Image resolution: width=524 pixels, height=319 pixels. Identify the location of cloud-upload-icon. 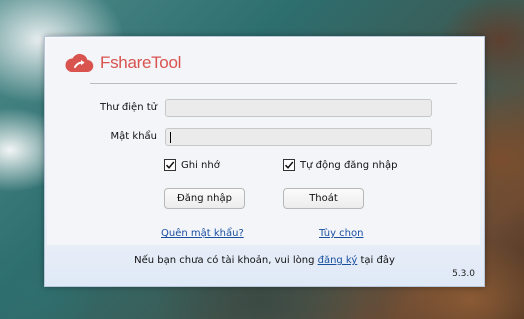
(79, 63).